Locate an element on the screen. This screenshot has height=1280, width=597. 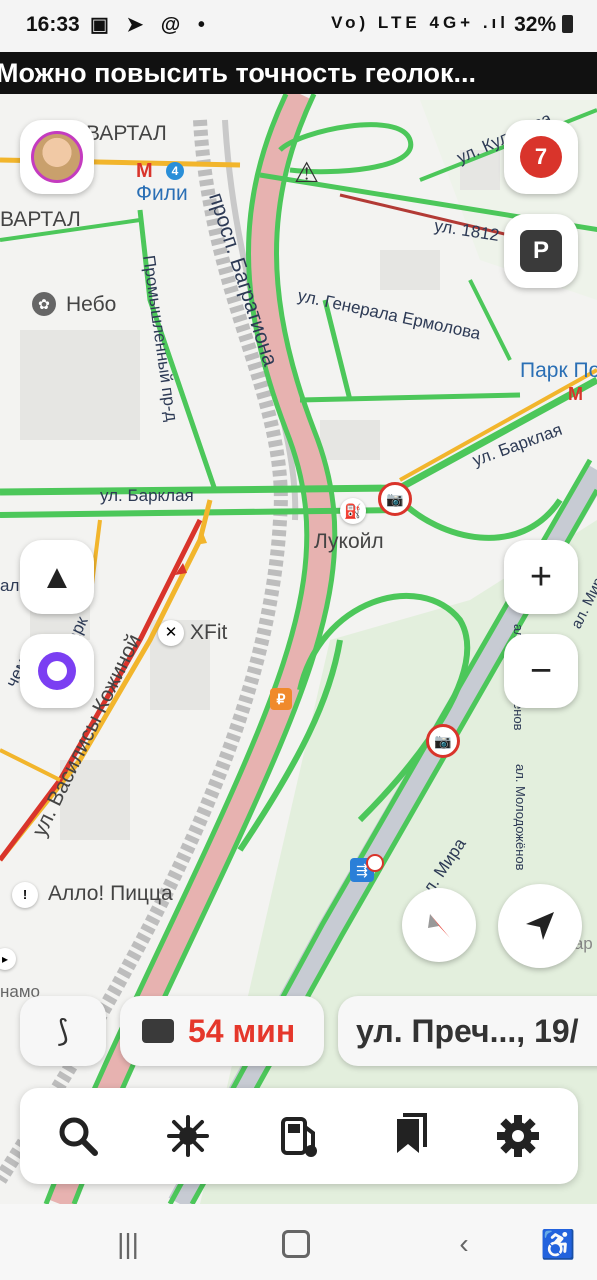
avatar is located at coordinates (57, 157).